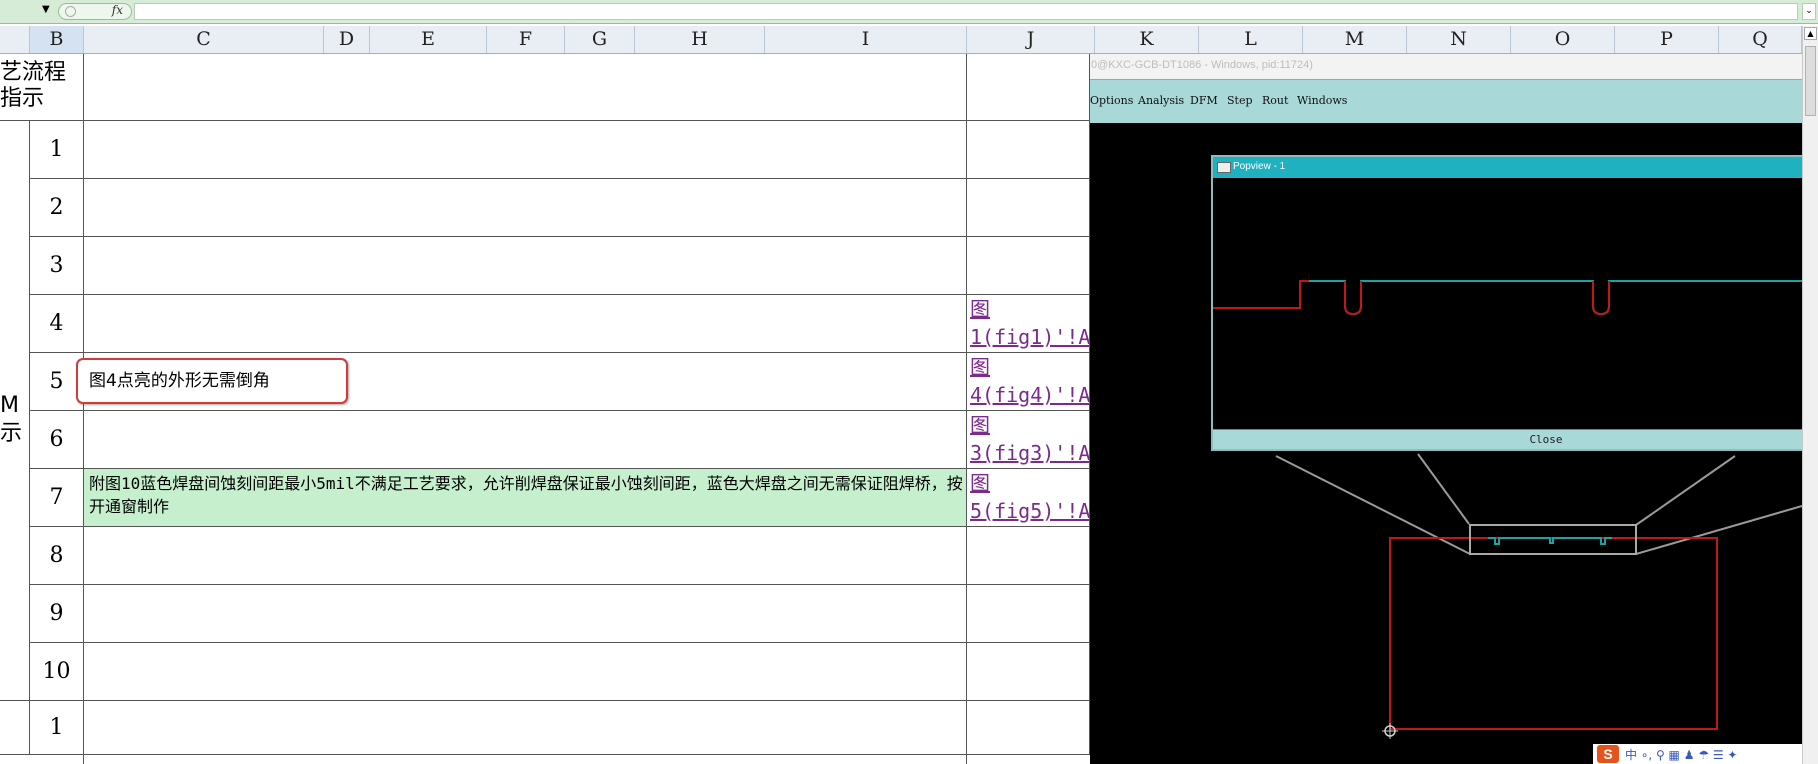 The width and height of the screenshot is (1818, 764). What do you see at coordinates (204, 39) in the screenshot?
I see `column-header-c: C` at bounding box center [204, 39].